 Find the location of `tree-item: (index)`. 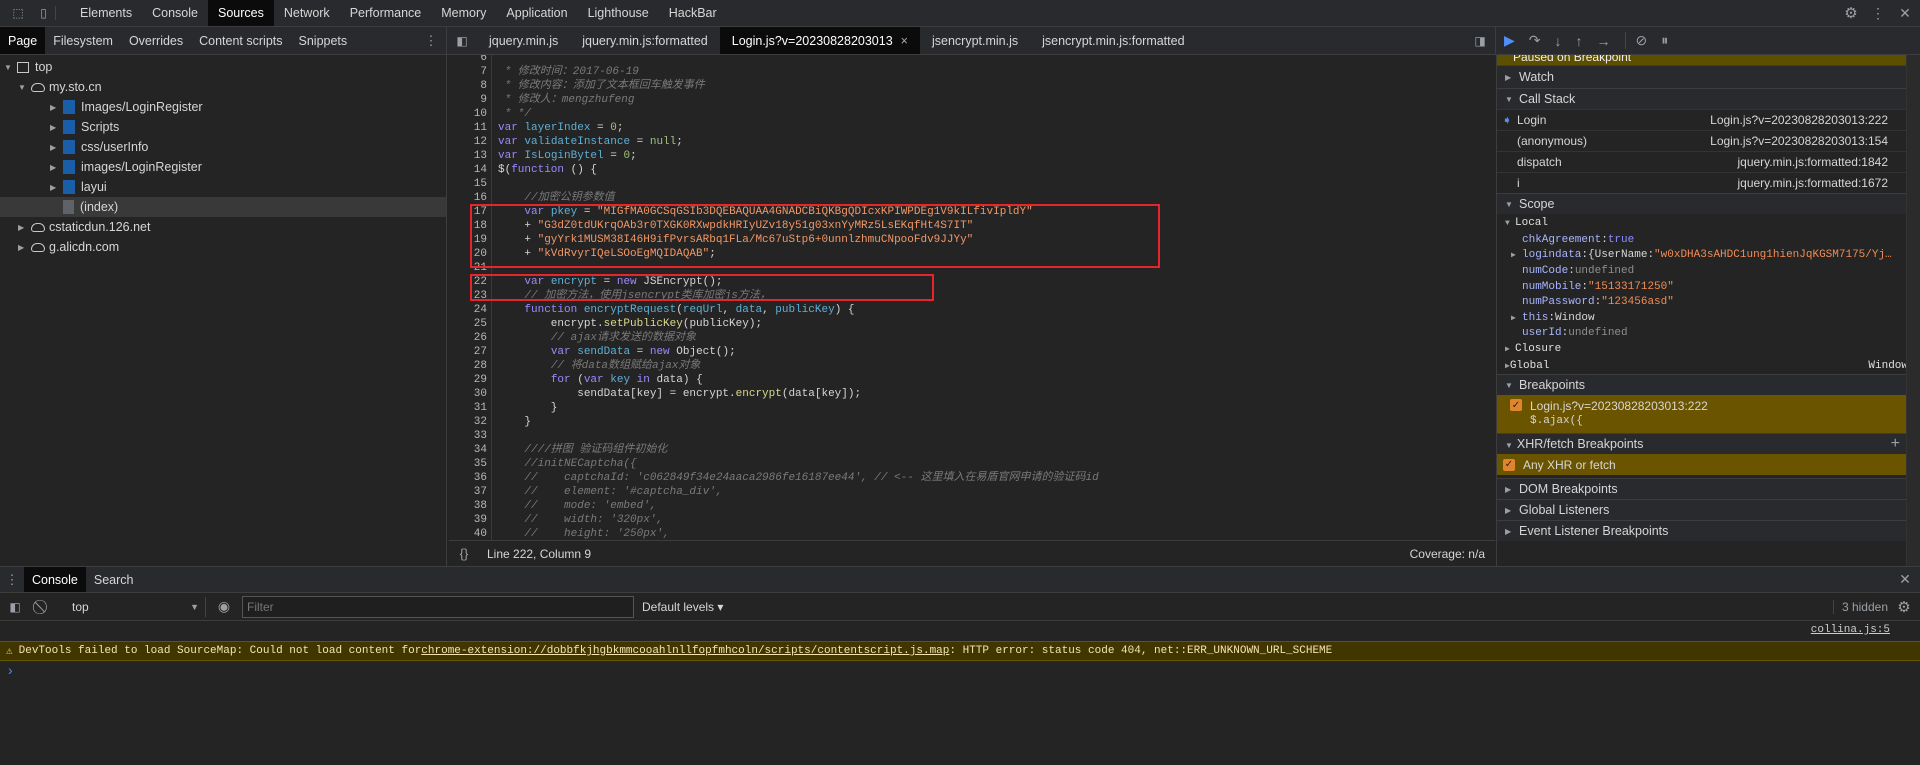

tree-item: (index) is located at coordinates (223, 207).